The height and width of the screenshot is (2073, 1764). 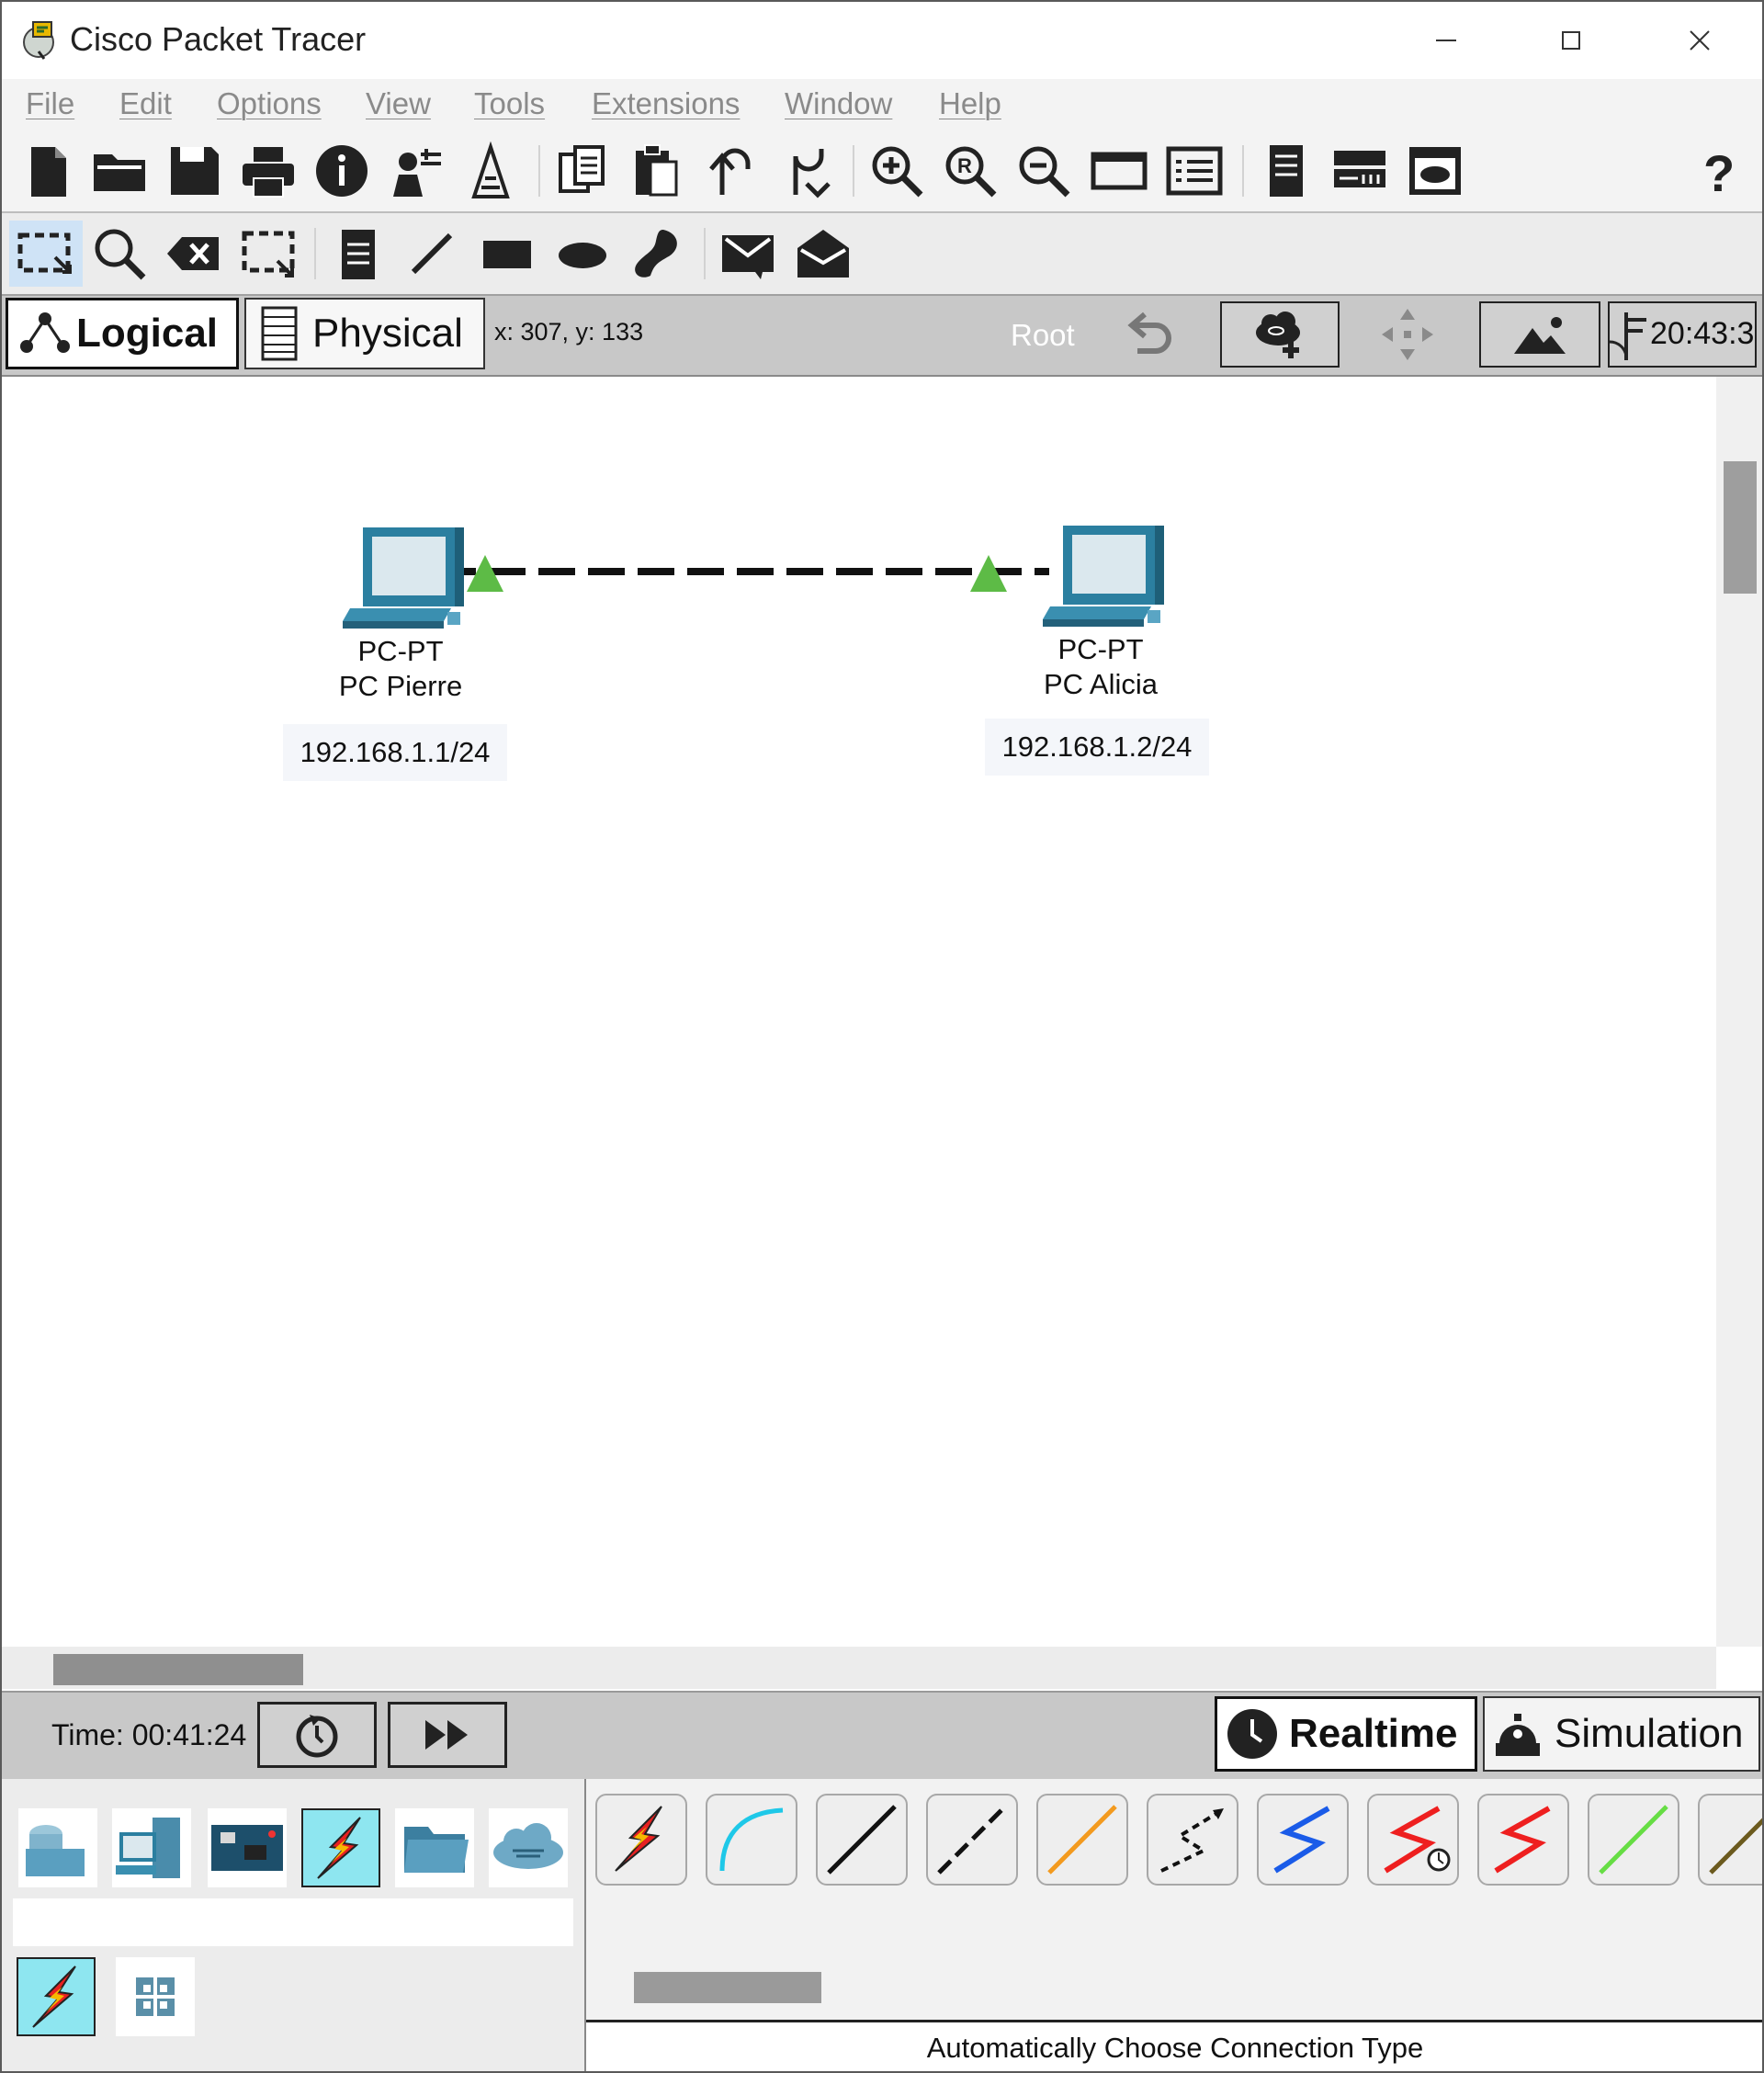 I want to click on maximize-button, so click(x=1571, y=41).